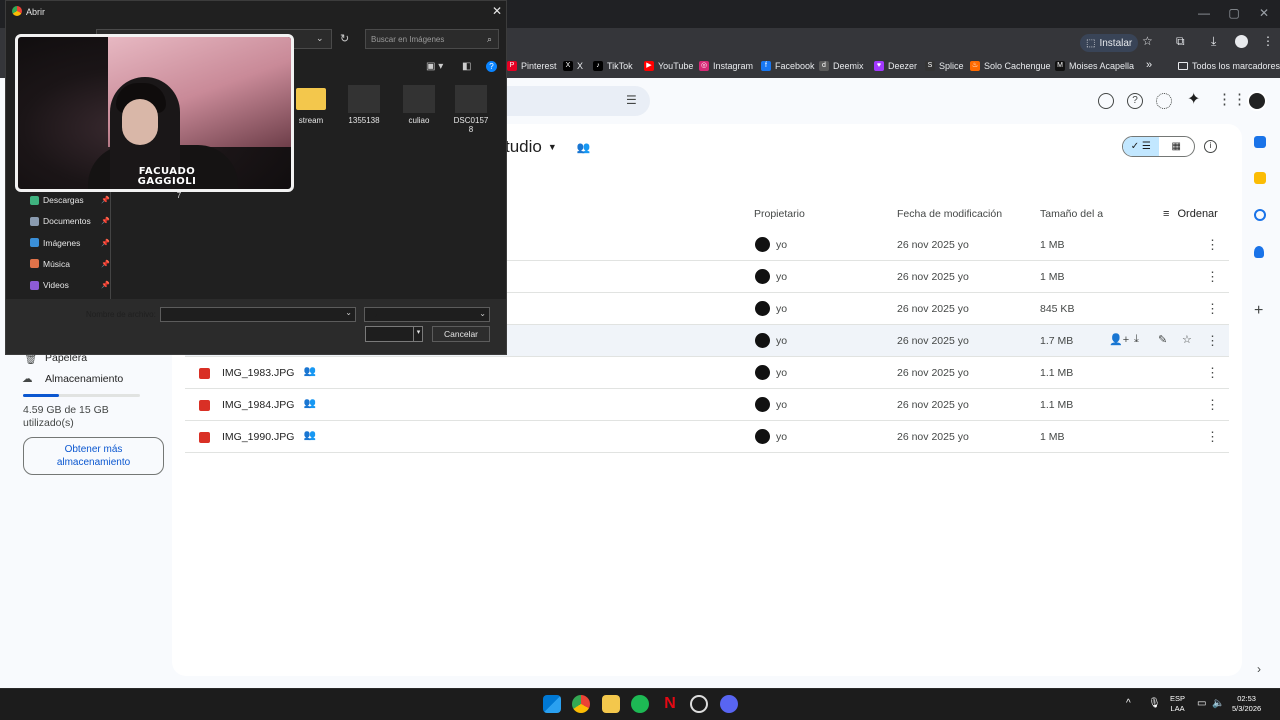 The width and height of the screenshot is (1280, 720). What do you see at coordinates (70, 243) in the screenshot?
I see `nav-item-imágenes: Imágenes 📌` at bounding box center [70, 243].